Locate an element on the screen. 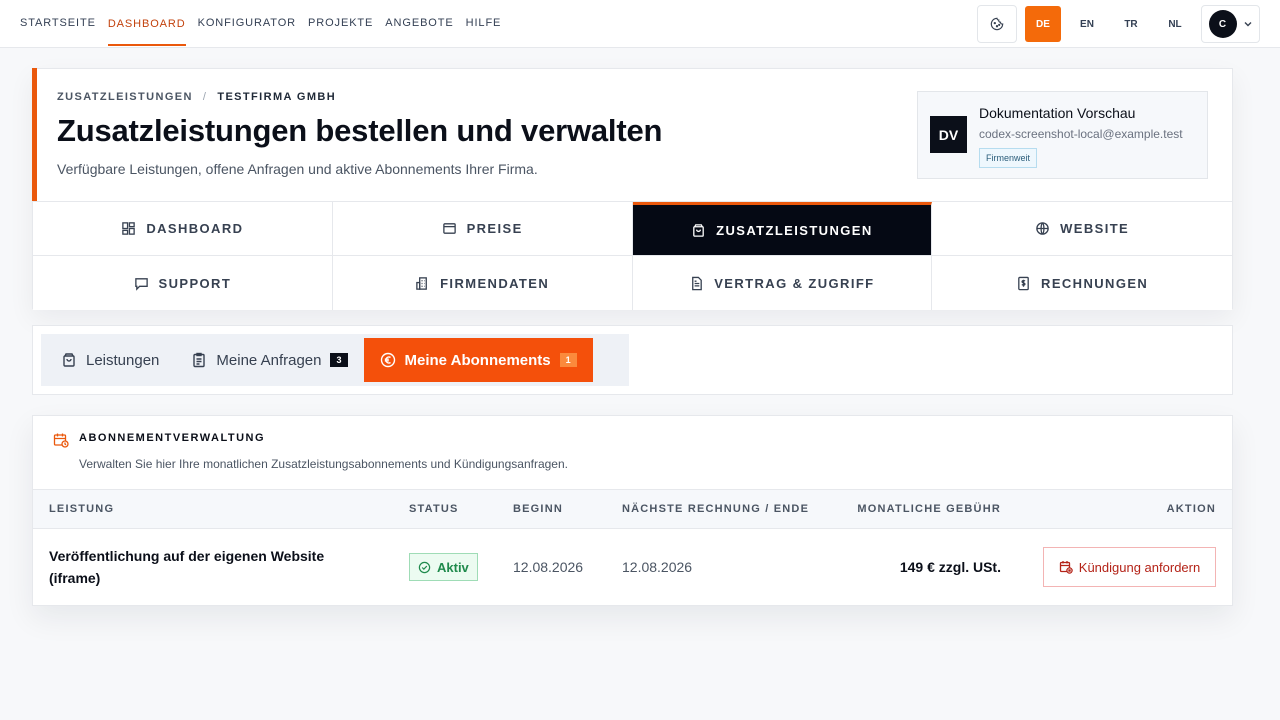 The width and height of the screenshot is (1280, 720). request-cancellation-button: Kündigung anfordern is located at coordinates (1129, 567).